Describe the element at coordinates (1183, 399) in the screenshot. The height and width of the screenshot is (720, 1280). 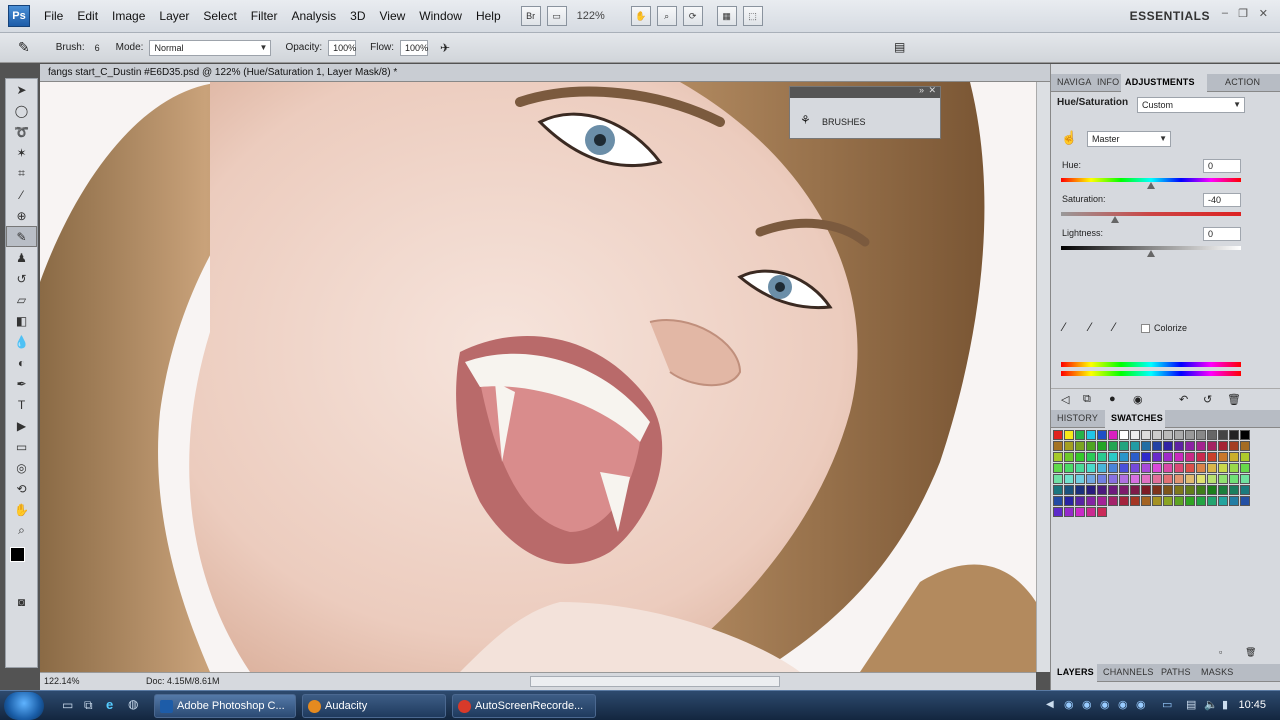
I see `previous-state-icon: ↶` at that location.